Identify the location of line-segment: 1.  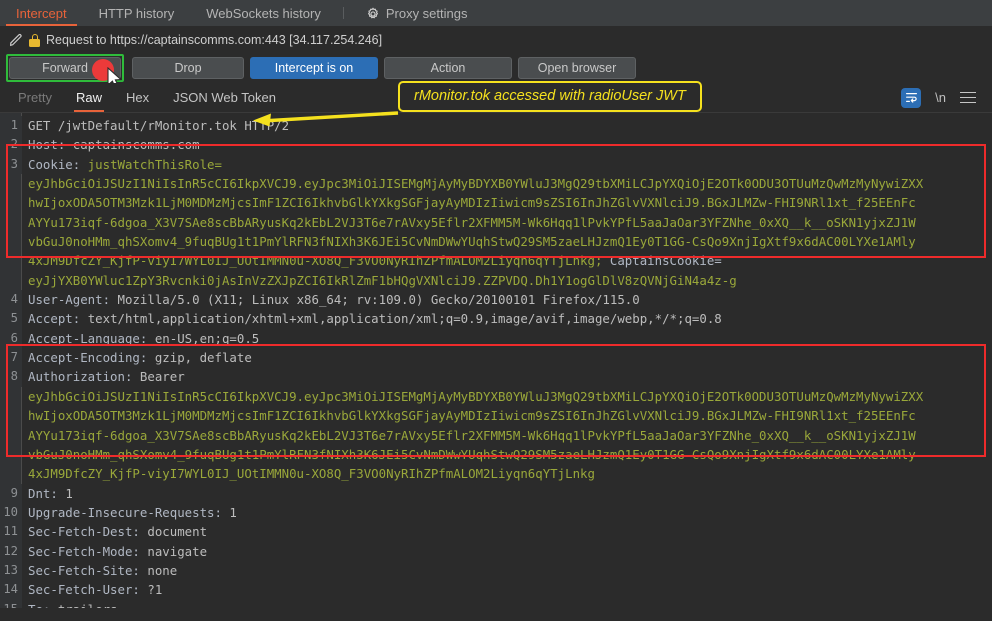
(233, 512).